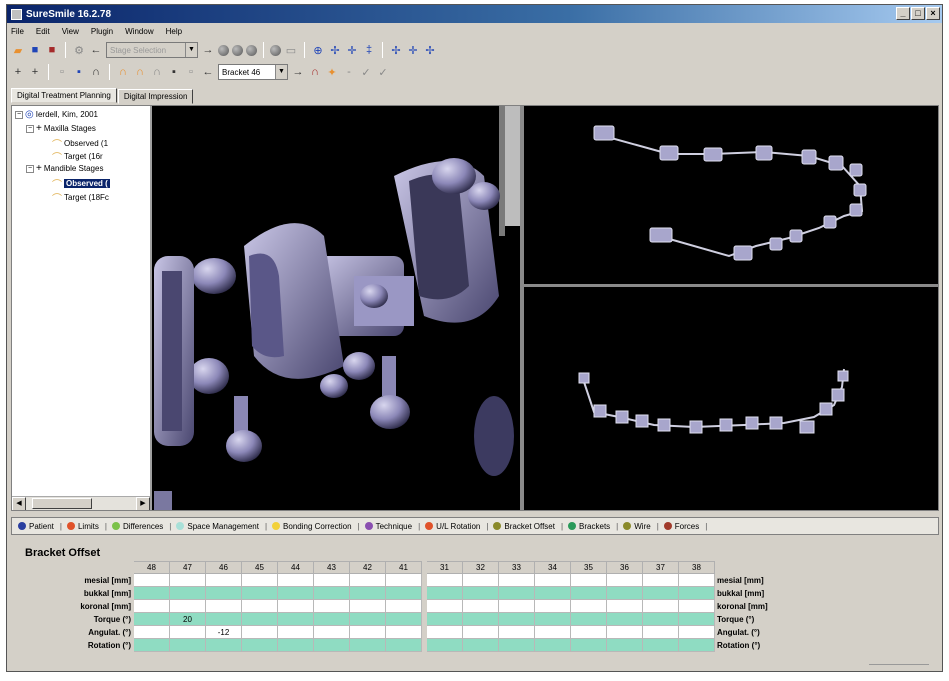 This screenshot has width=949, height=681. Describe the element at coordinates (332, 72) in the screenshot. I see `target-icon: ✦` at that location.